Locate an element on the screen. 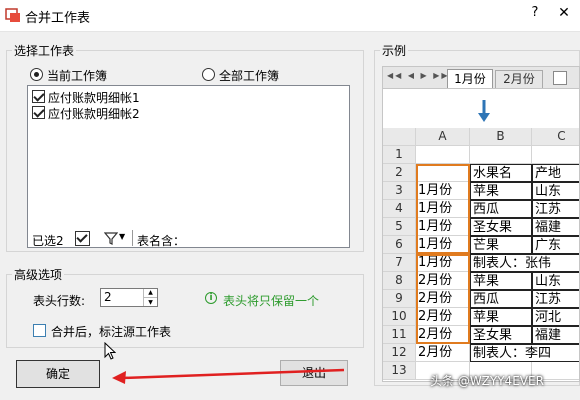 The width and height of the screenshot is (580, 400). cell-c: 广东 is located at coordinates (555, 245).